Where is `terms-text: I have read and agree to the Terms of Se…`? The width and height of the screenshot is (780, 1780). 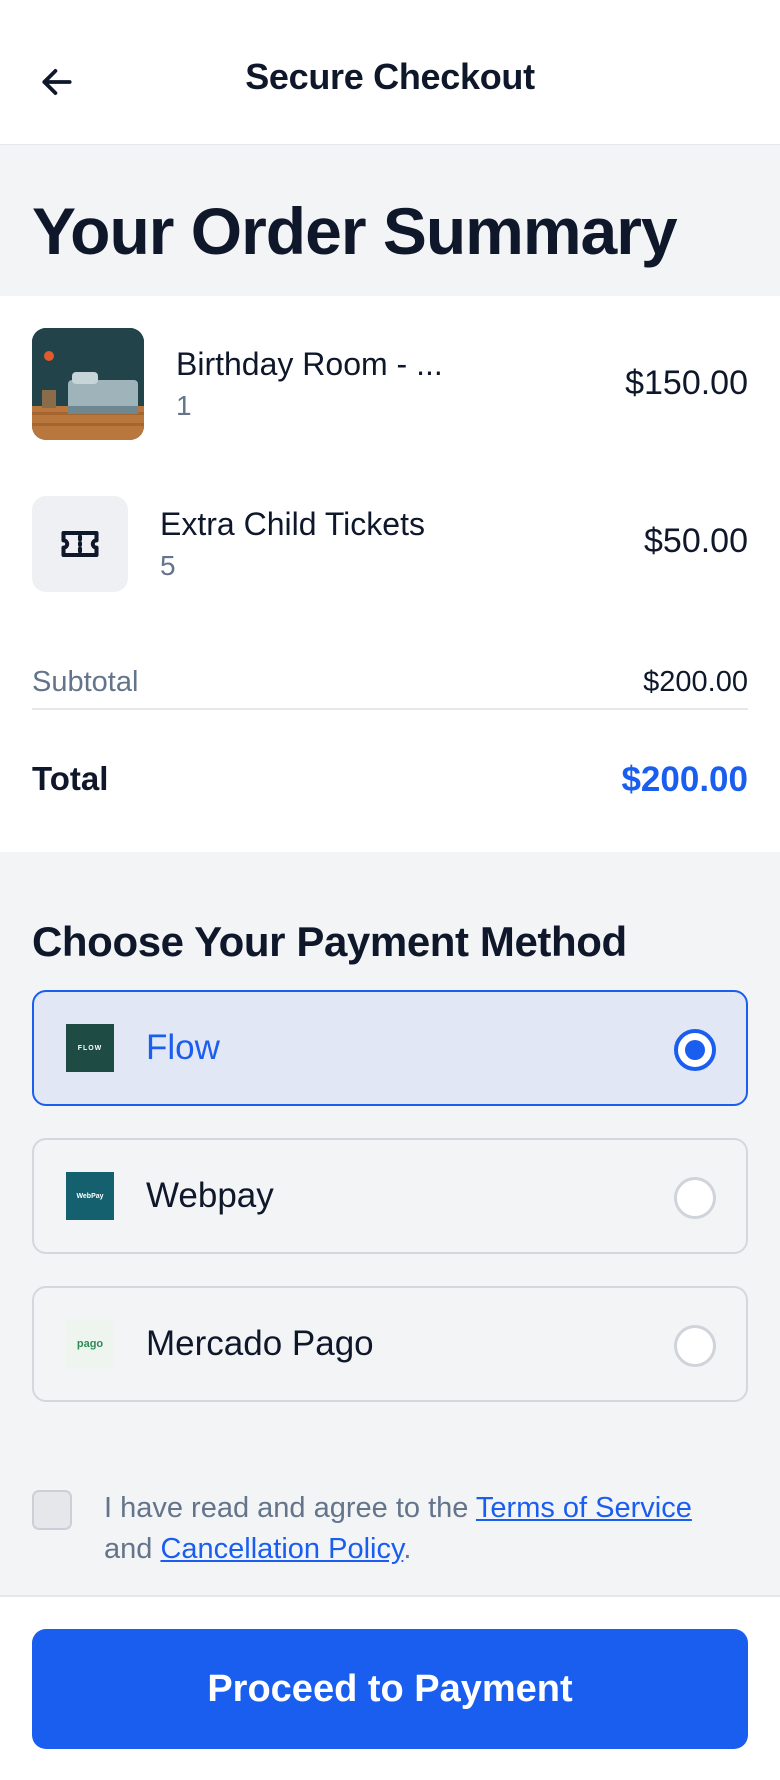
terms-text: I have read and agree to the Terms of Se… is located at coordinates (426, 1529).